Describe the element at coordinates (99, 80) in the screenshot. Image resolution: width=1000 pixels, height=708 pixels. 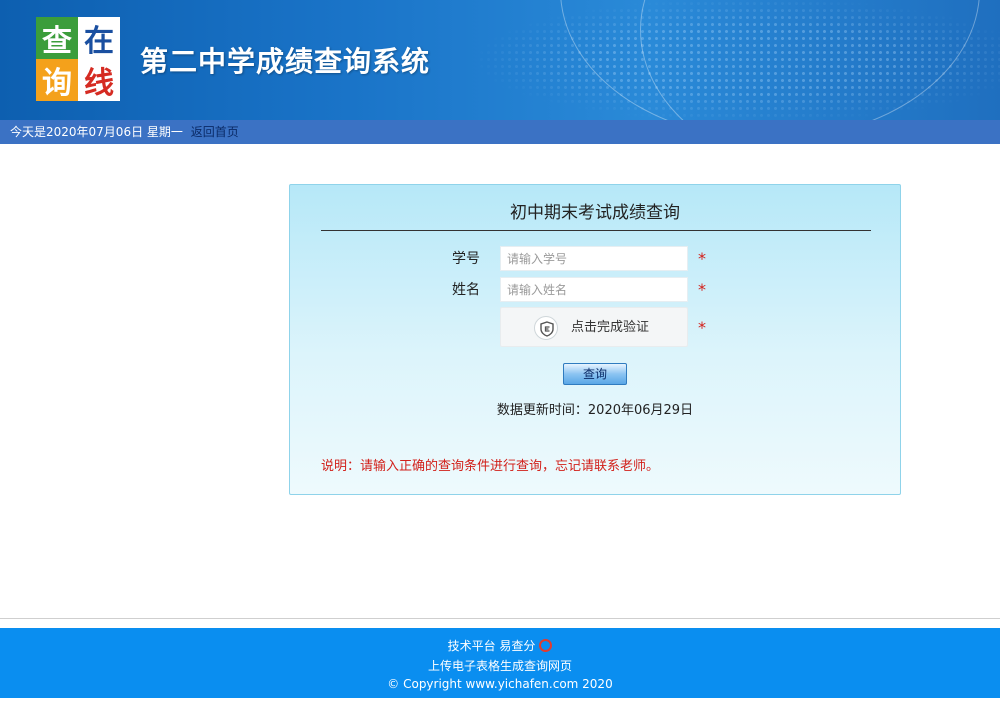
I see `logo-char: 线` at that location.